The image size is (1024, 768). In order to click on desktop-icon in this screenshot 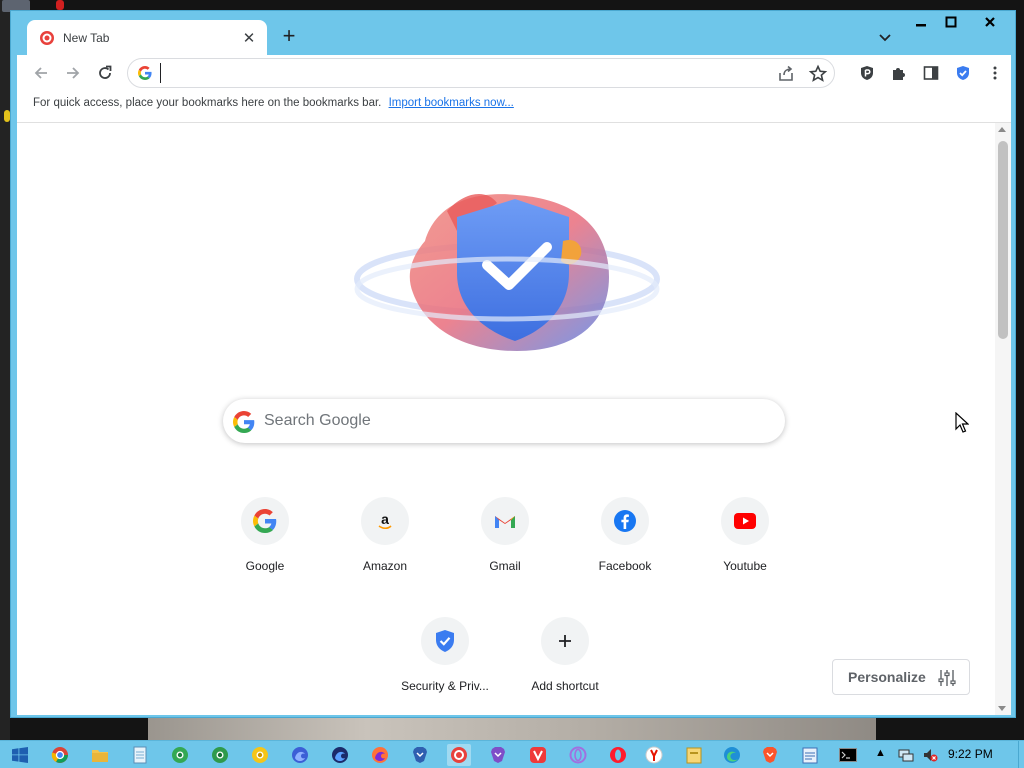, I will do `click(60, 5)`.